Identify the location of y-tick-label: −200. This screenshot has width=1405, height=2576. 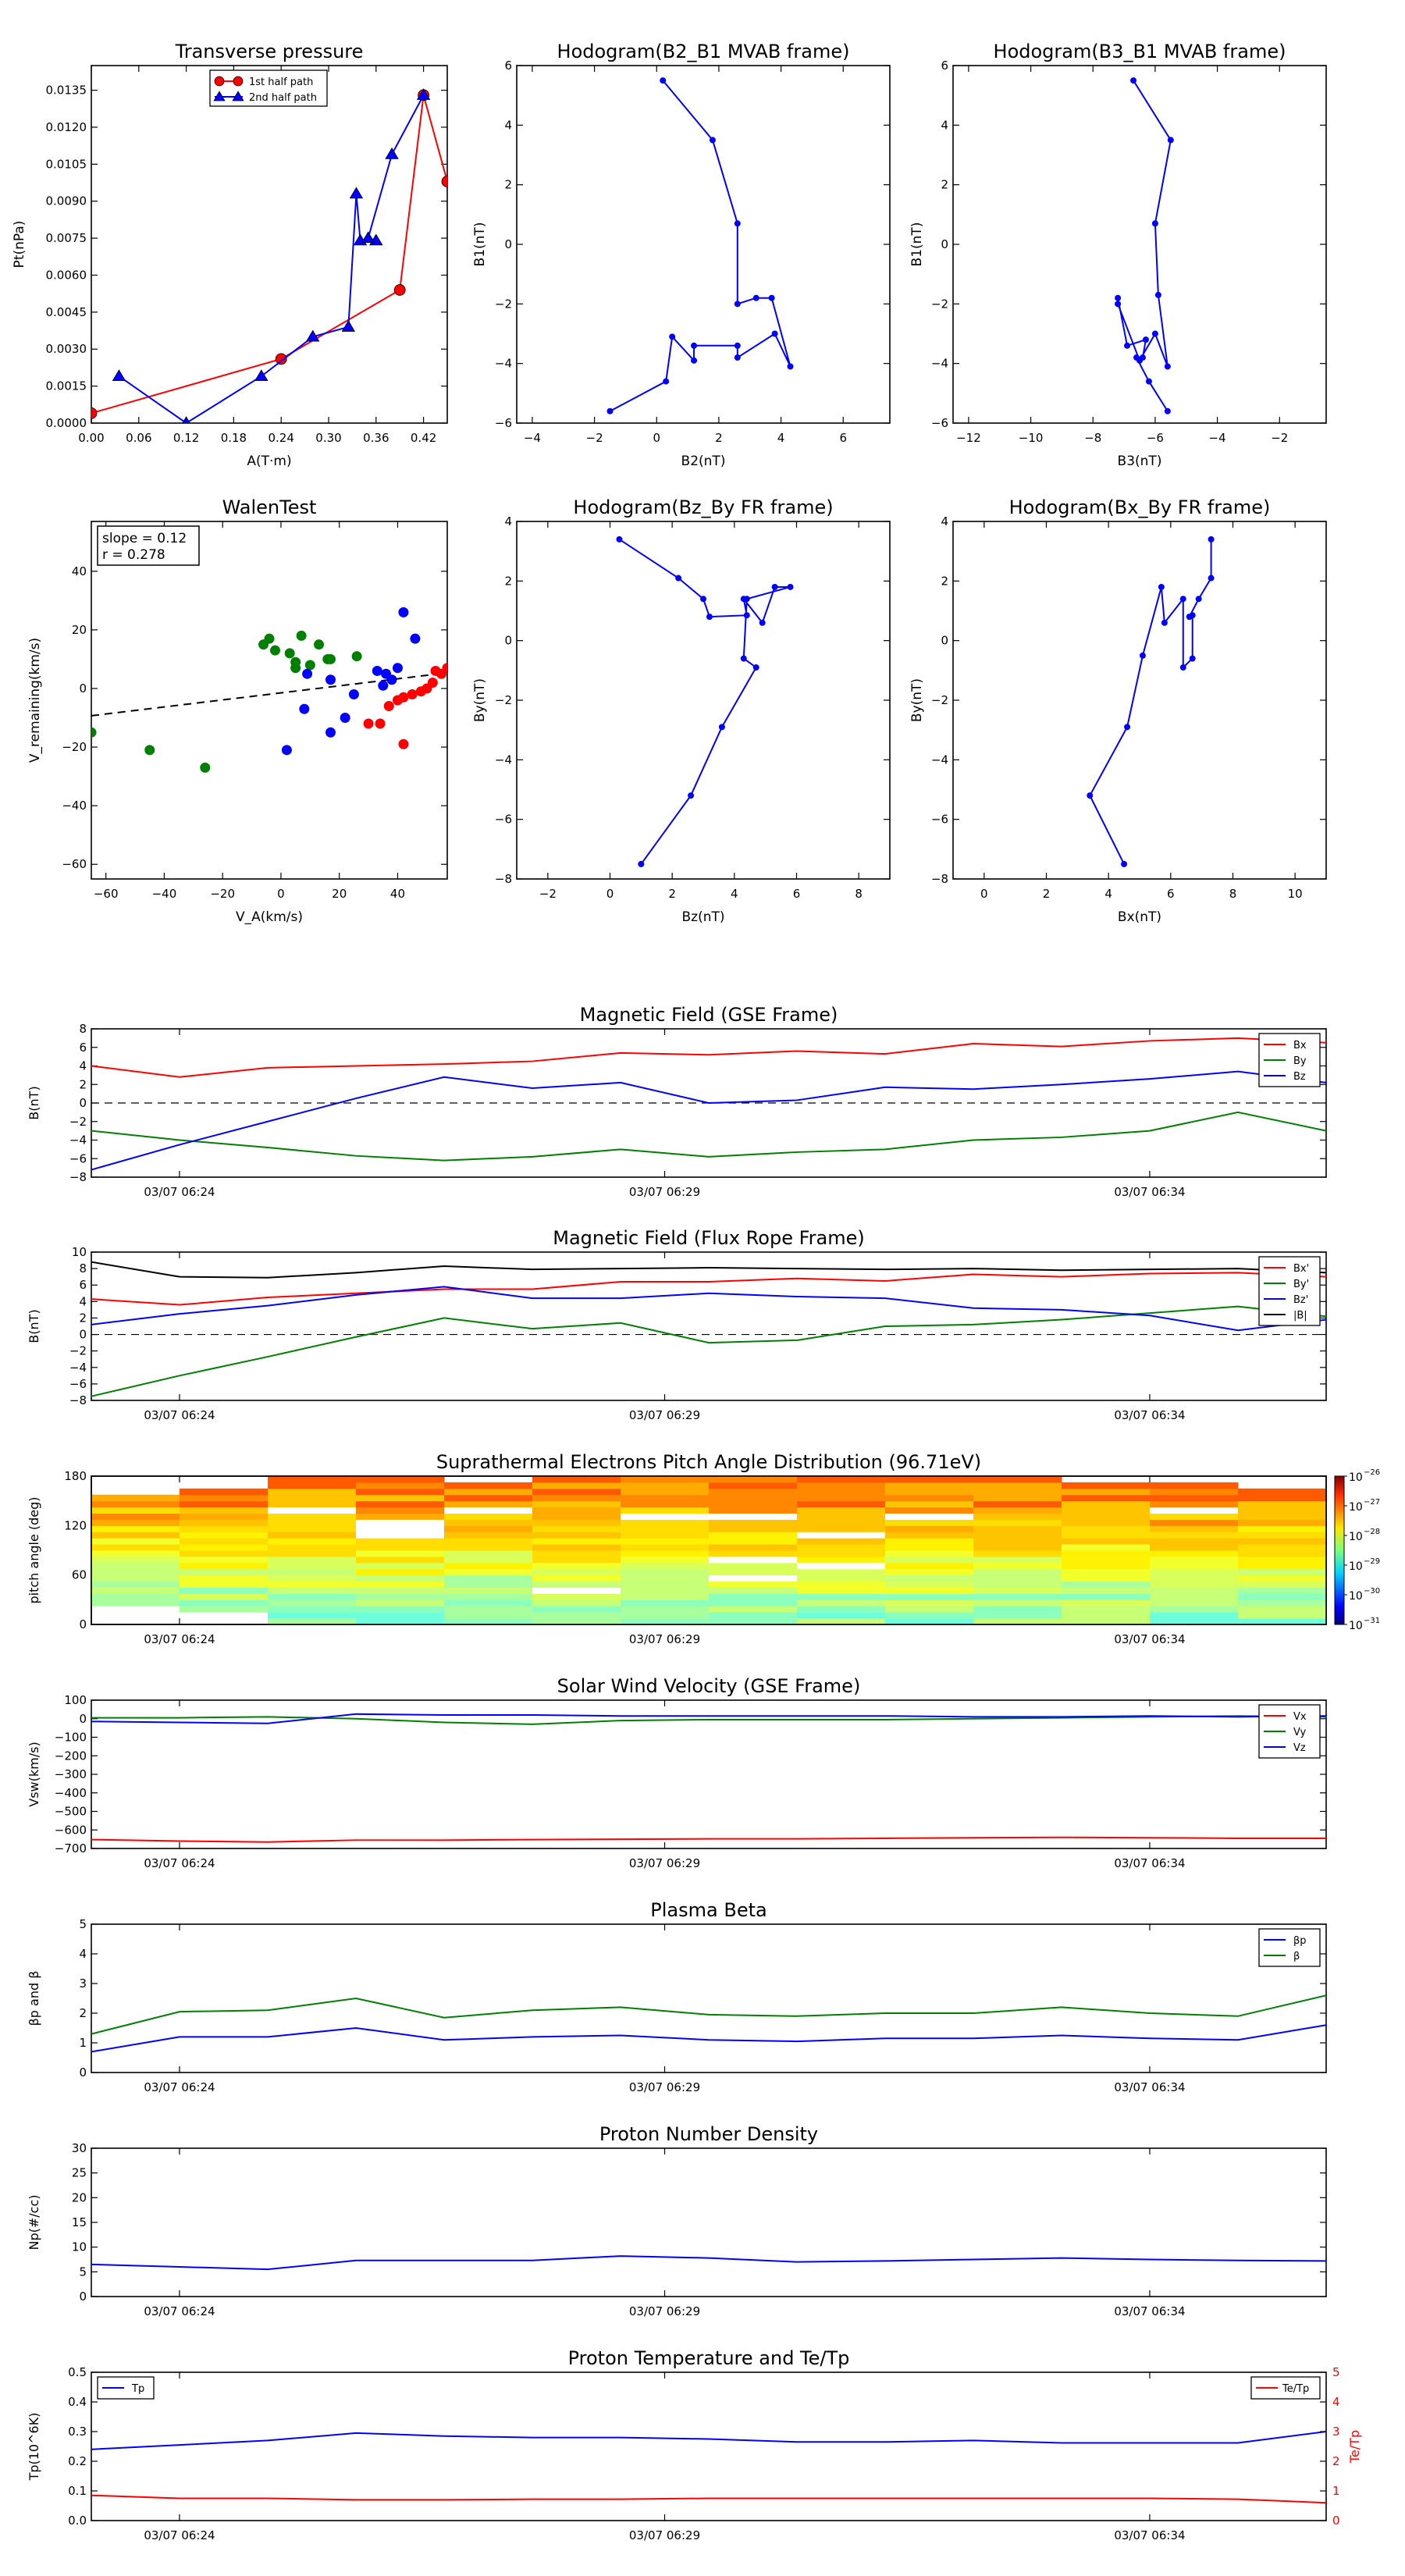
(71, 1756).